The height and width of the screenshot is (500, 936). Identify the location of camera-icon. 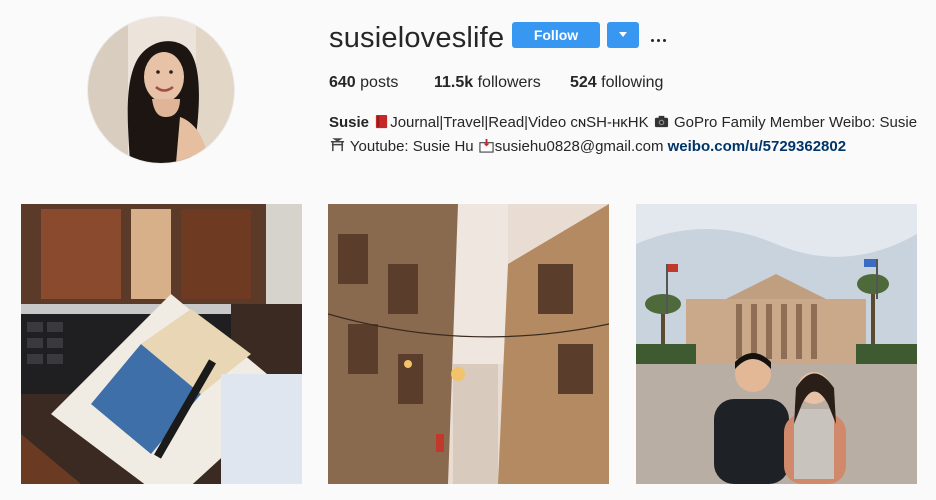
(661, 121).